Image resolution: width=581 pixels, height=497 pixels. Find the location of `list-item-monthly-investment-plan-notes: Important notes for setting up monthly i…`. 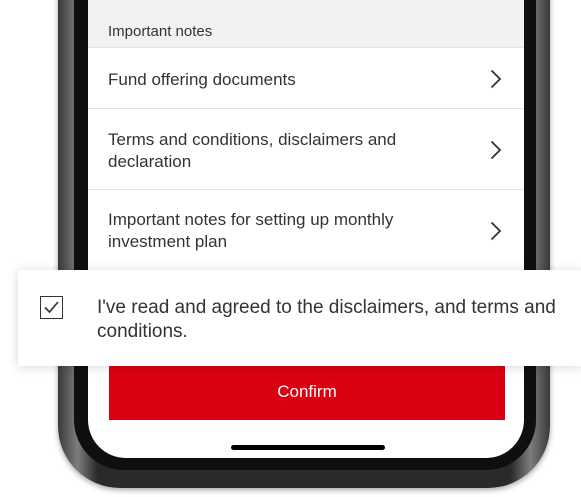

list-item-monthly-investment-plan-notes: Important notes for setting up monthly i… is located at coordinates (306, 230).